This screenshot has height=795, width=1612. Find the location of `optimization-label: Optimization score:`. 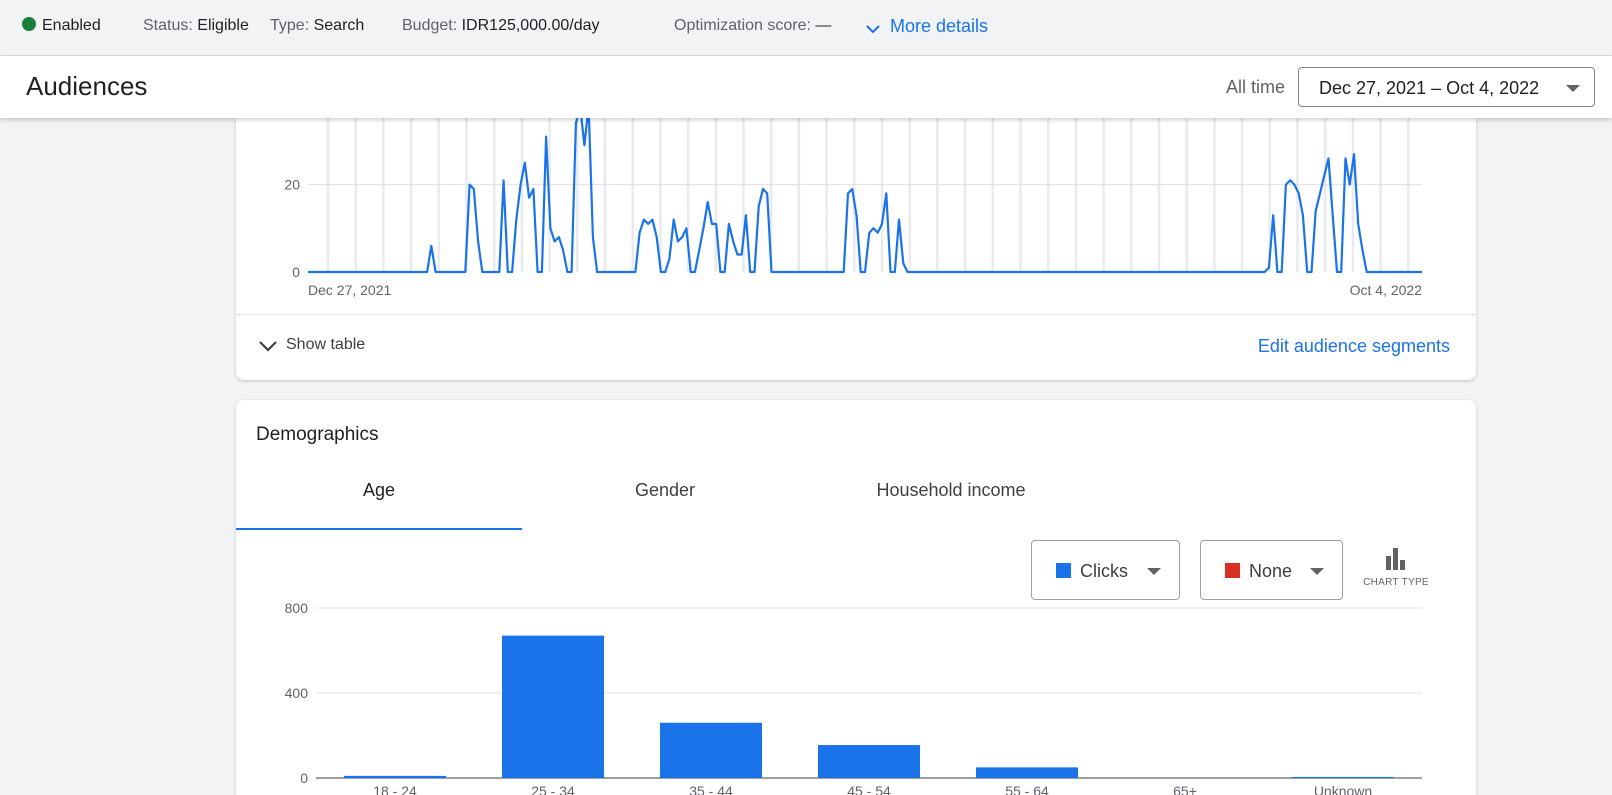

optimization-label: Optimization score: is located at coordinates (742, 25).